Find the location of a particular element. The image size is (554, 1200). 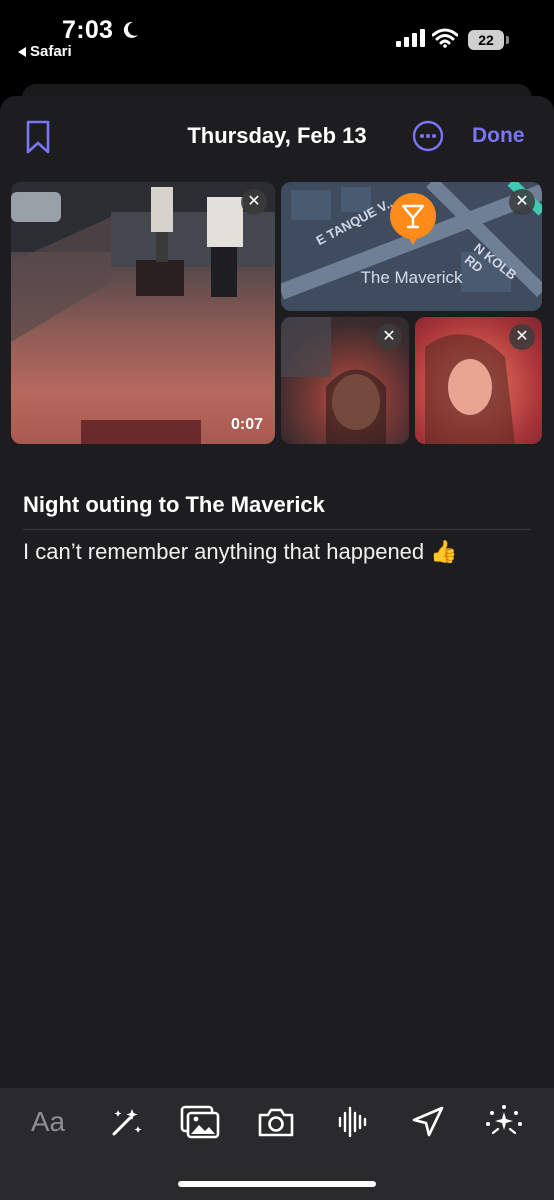

text-style-button: Aa is located at coordinates (48, 1122).